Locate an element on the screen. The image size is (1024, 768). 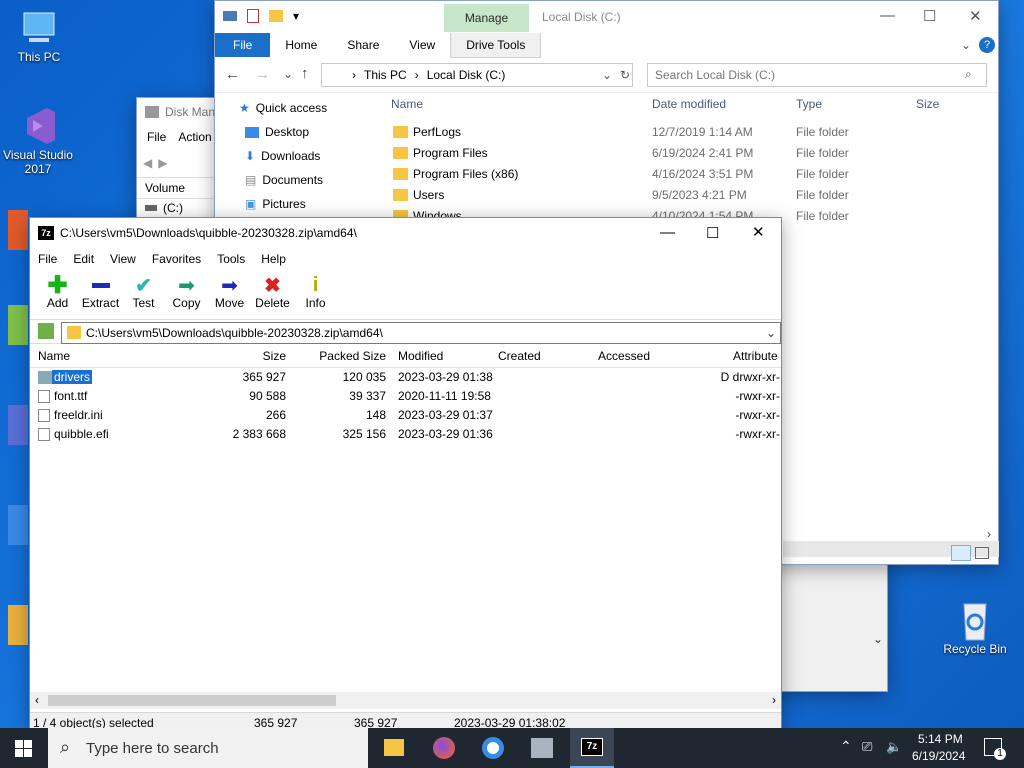
volume-muted-icon: 🔈 is located at coordinates (894, 747).